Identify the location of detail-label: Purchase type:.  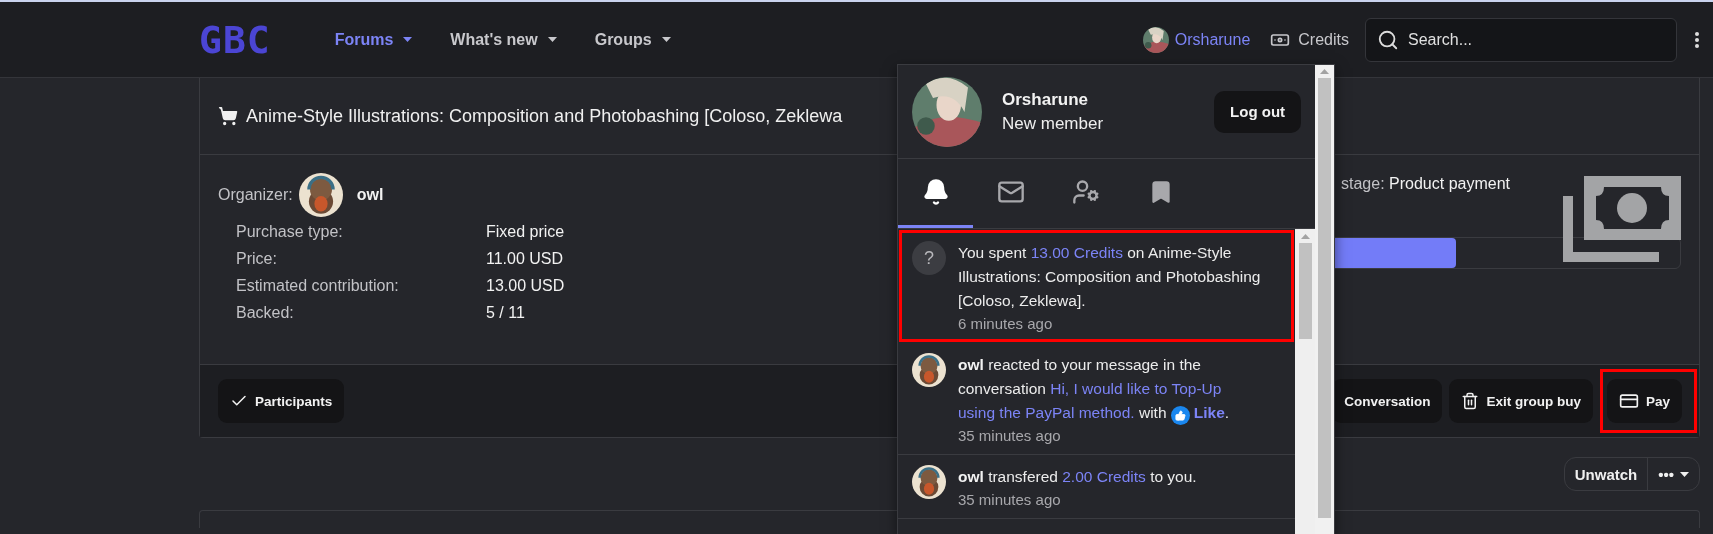
(290, 232).